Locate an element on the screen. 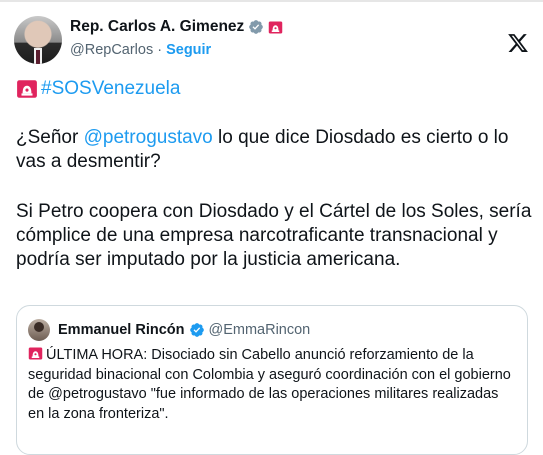 This screenshot has height=455, width=543. author-name: Rep. Carlos A. Gimenez is located at coordinates (157, 27).